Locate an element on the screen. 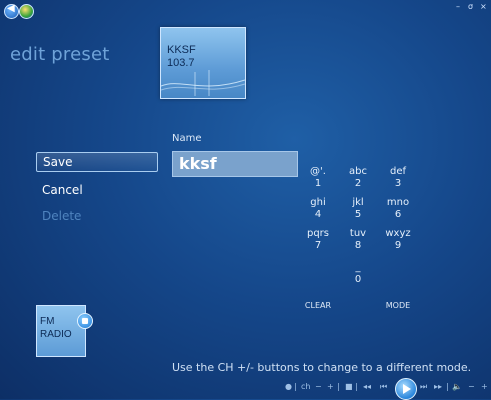  key-8: tuv 8 is located at coordinates (358, 240).